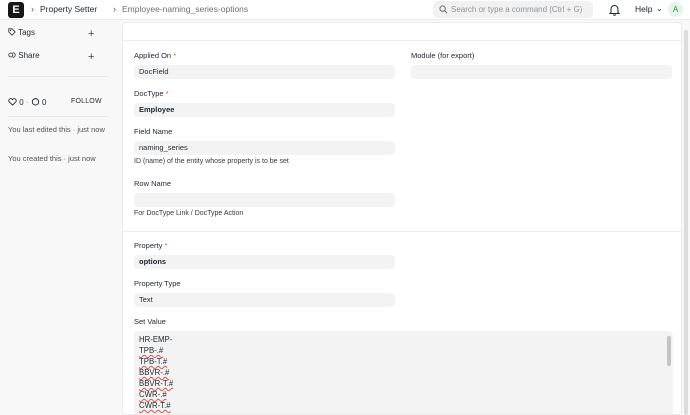 The width and height of the screenshot is (690, 415). I want to click on tag-icon, so click(12, 32).